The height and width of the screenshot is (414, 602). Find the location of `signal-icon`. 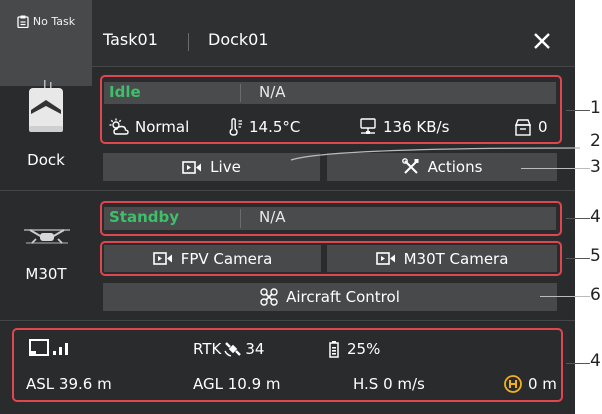

signal-icon is located at coordinates (48, 347).